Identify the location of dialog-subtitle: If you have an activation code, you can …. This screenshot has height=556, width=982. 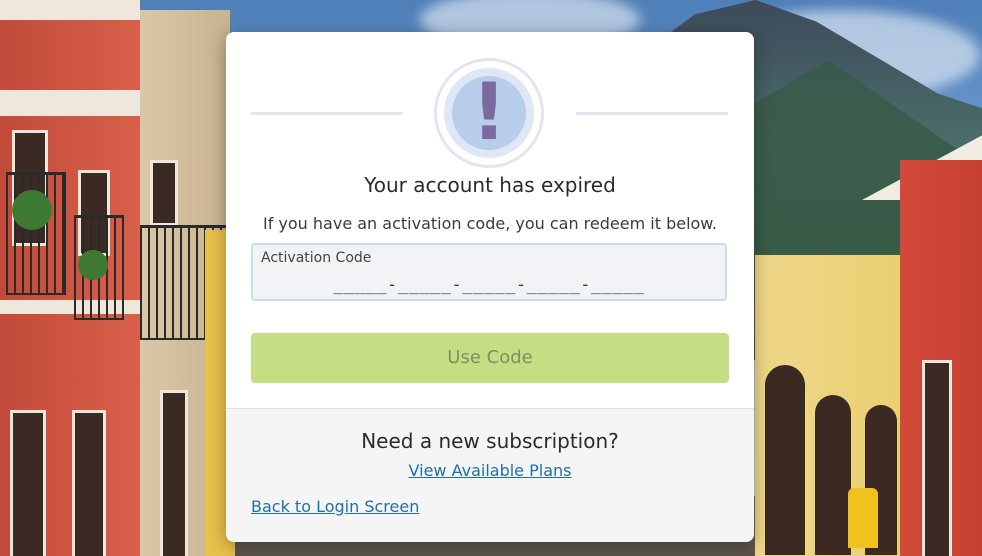
(490, 223).